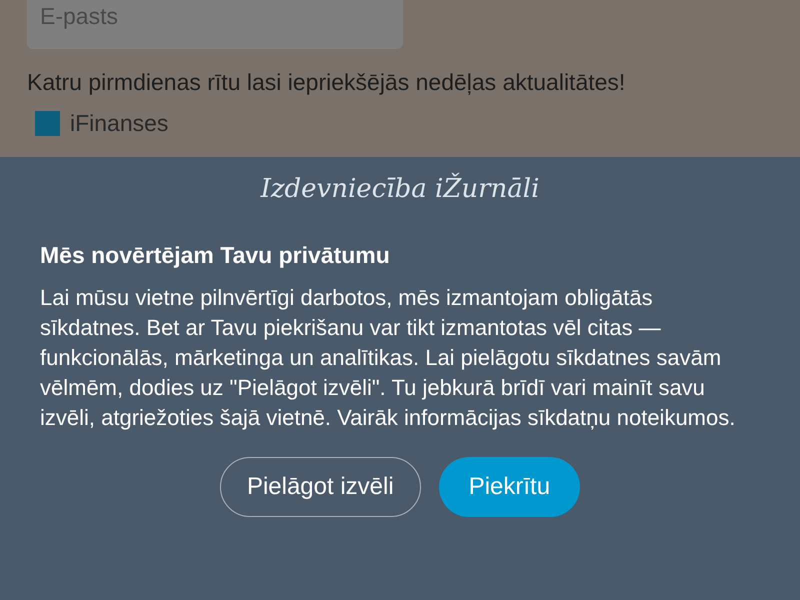 The image size is (800, 600). Describe the element at coordinates (47, 123) in the screenshot. I see `checkbox` at that location.